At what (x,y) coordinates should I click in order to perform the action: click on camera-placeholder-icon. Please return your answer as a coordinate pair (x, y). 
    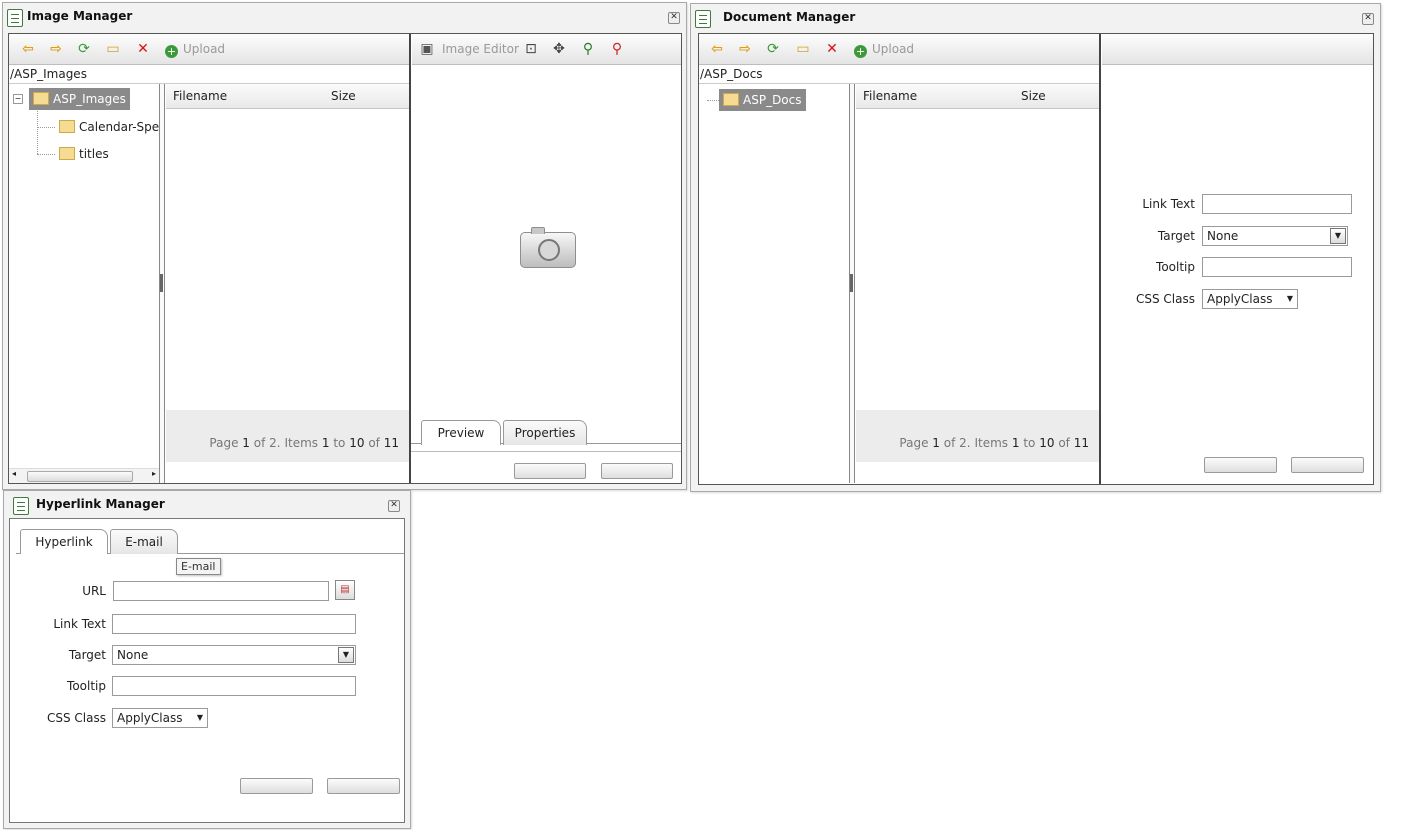
    Looking at the image, I should click on (548, 247).